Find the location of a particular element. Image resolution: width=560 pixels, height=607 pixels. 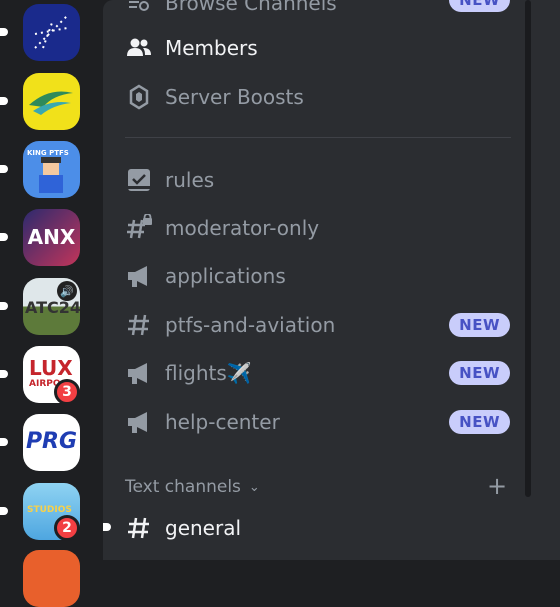

server-icon-atc24: ATC24 🔊 is located at coordinates (51, 306).